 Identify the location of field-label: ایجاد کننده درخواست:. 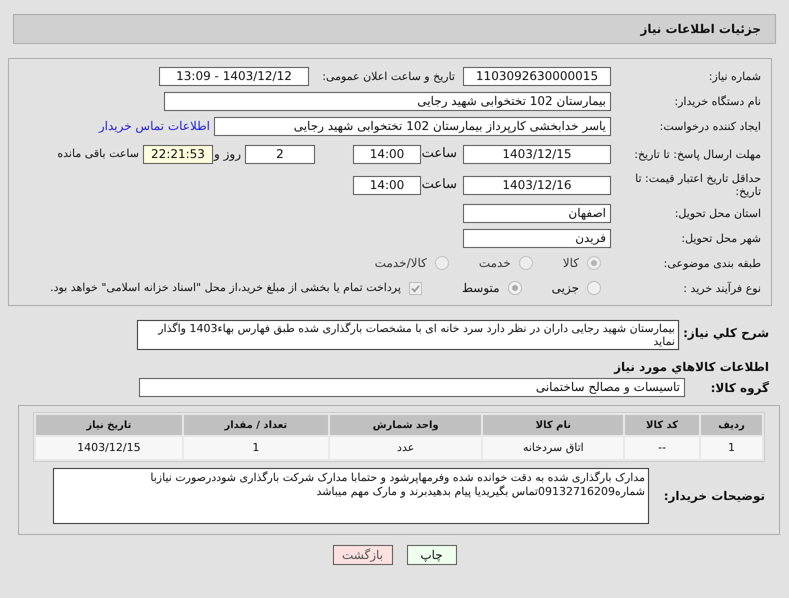
(709, 126).